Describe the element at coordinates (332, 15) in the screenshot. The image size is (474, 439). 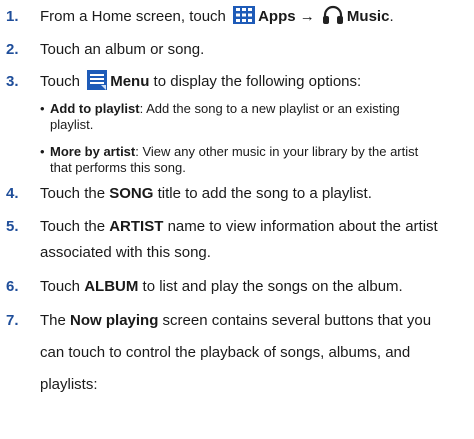
I see `headphones-icon` at that location.